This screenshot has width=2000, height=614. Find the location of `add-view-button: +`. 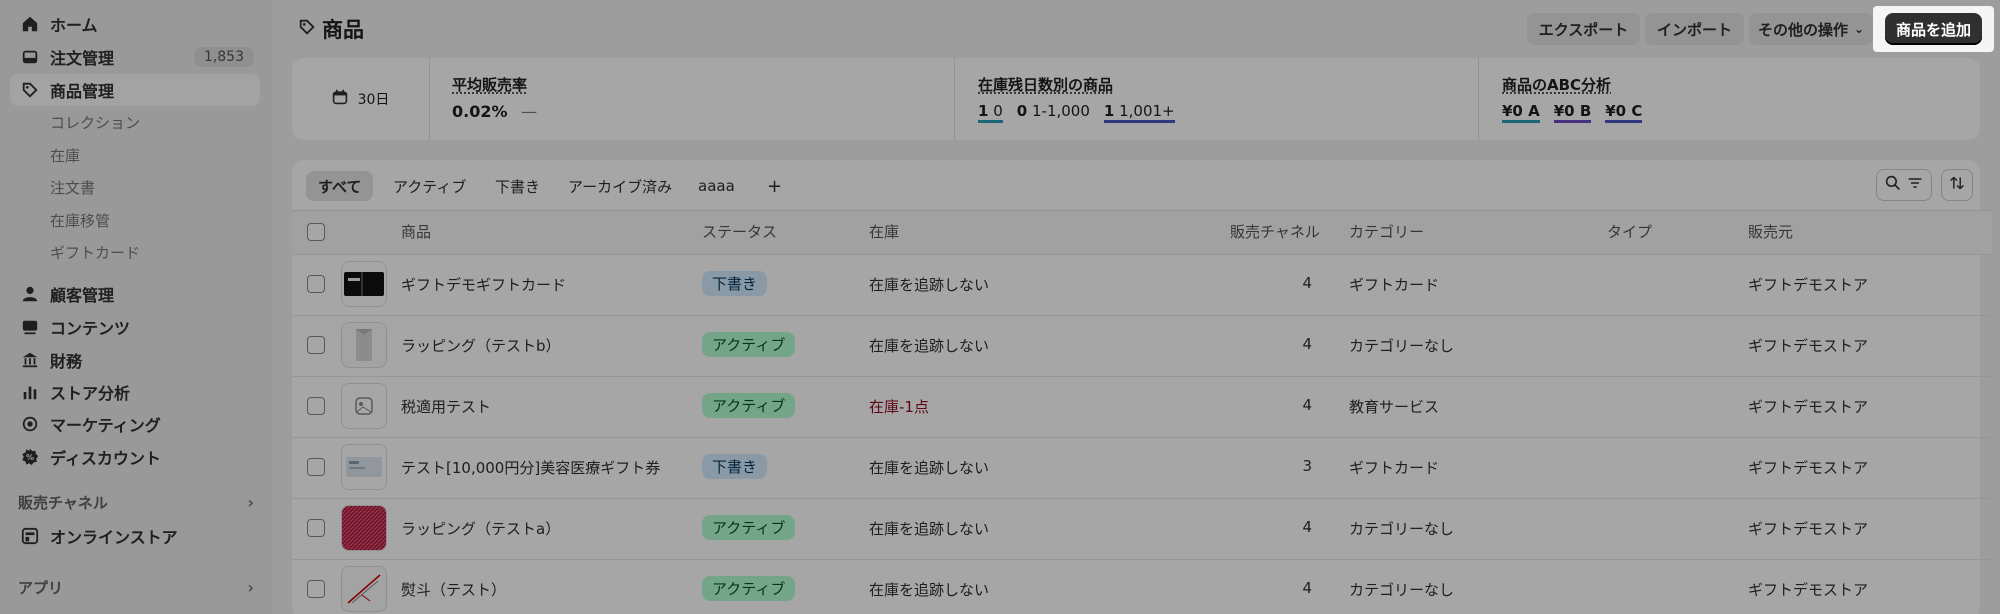

add-view-button: + is located at coordinates (774, 186).